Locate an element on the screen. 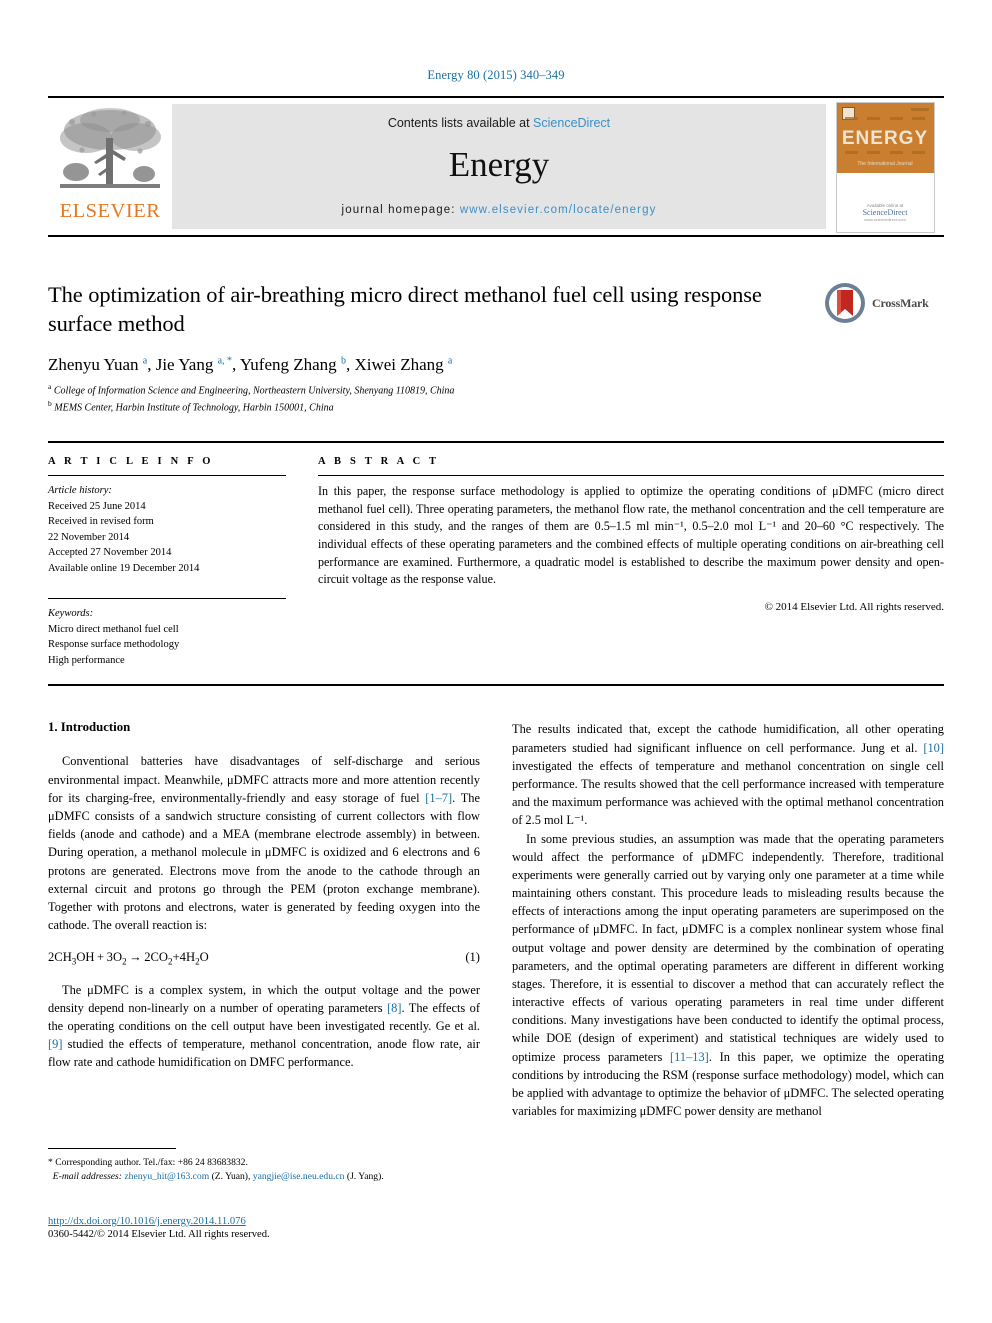  cover-header-block: ENERGY The International Journal is located at coordinates (885, 138).